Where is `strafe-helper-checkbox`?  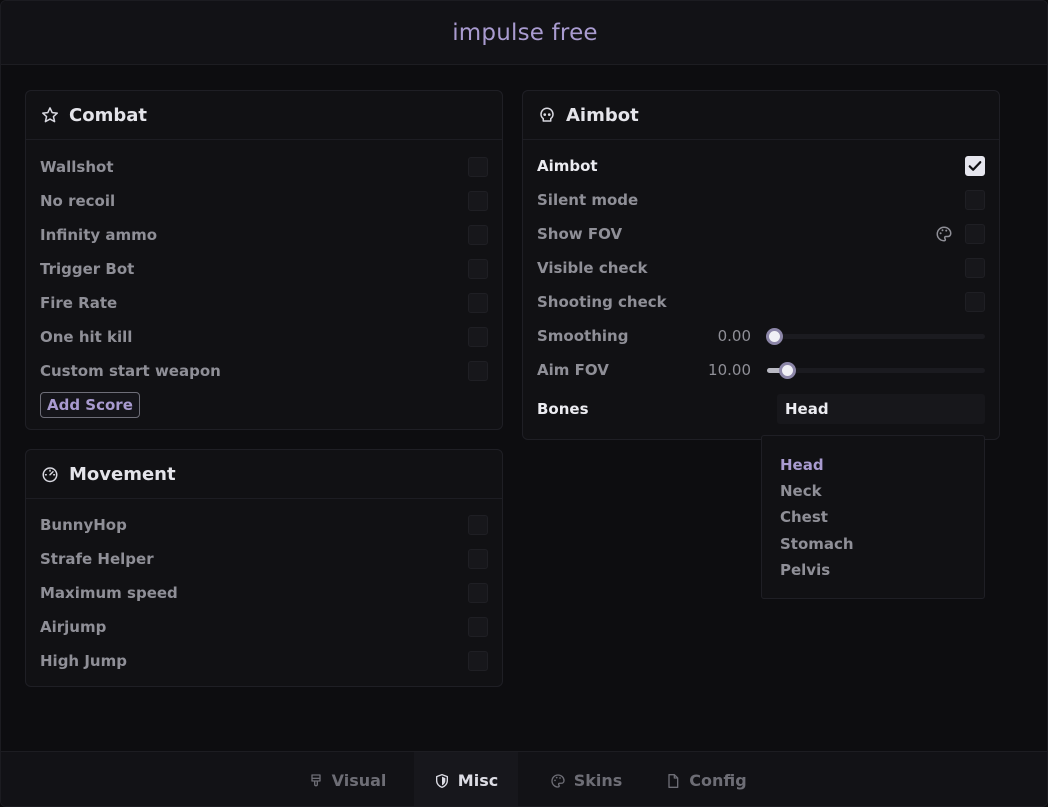
strafe-helper-checkbox is located at coordinates (478, 559).